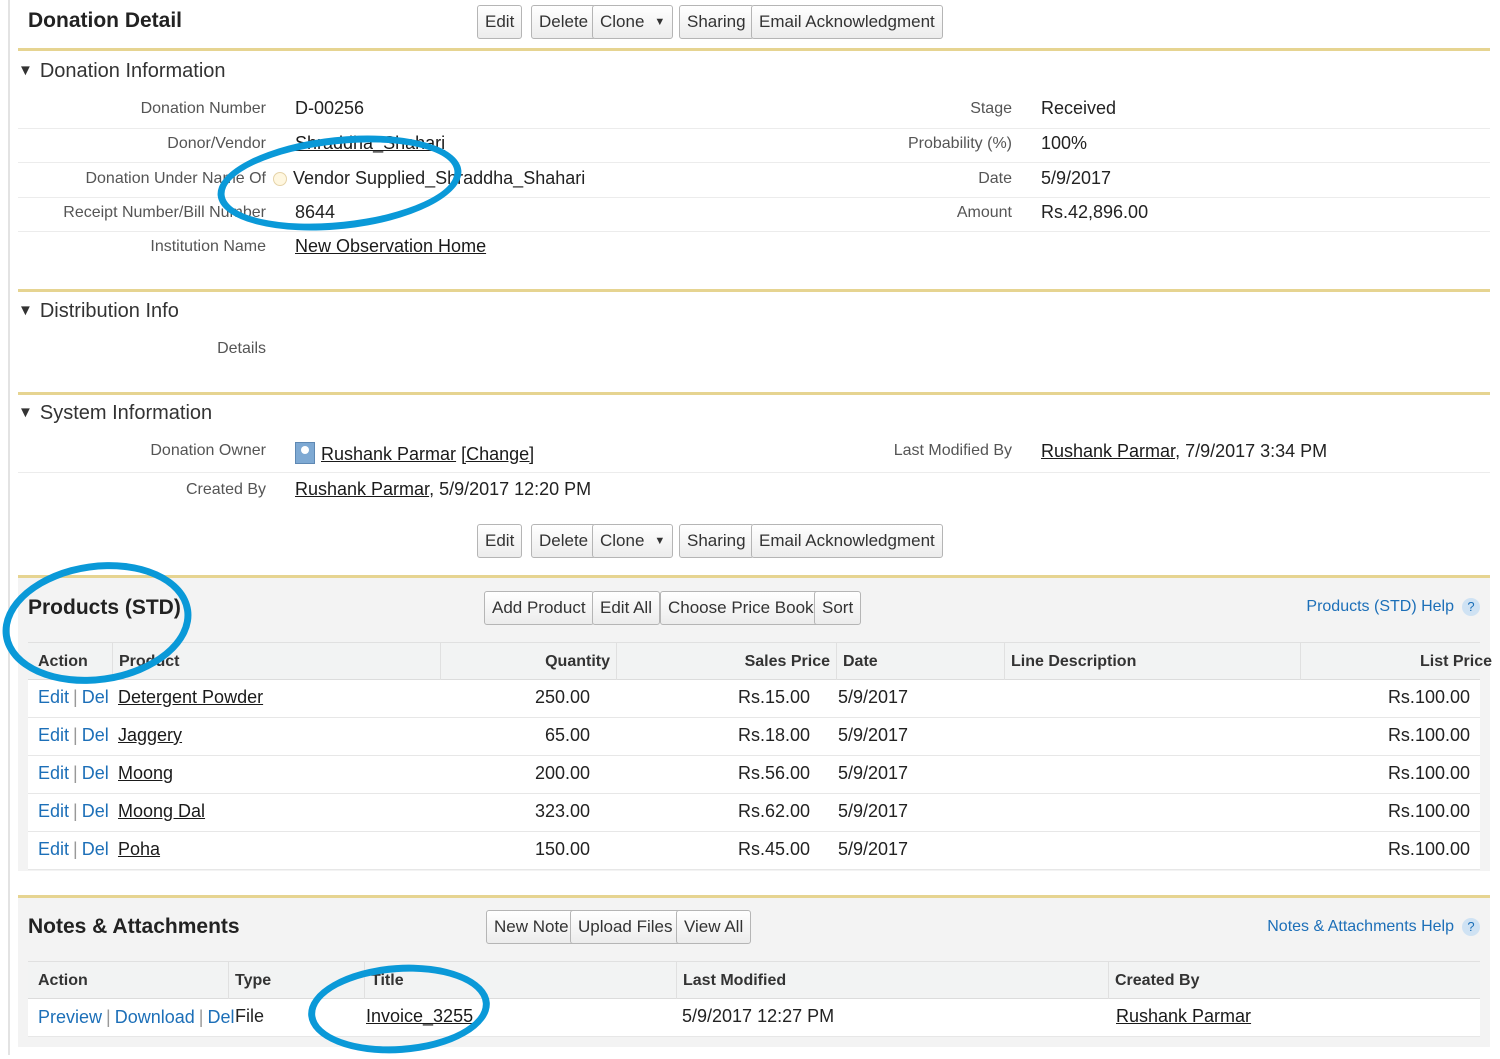 The image size is (1500, 1059). What do you see at coordinates (564, 22) in the screenshot?
I see `delete-button: Delete` at bounding box center [564, 22].